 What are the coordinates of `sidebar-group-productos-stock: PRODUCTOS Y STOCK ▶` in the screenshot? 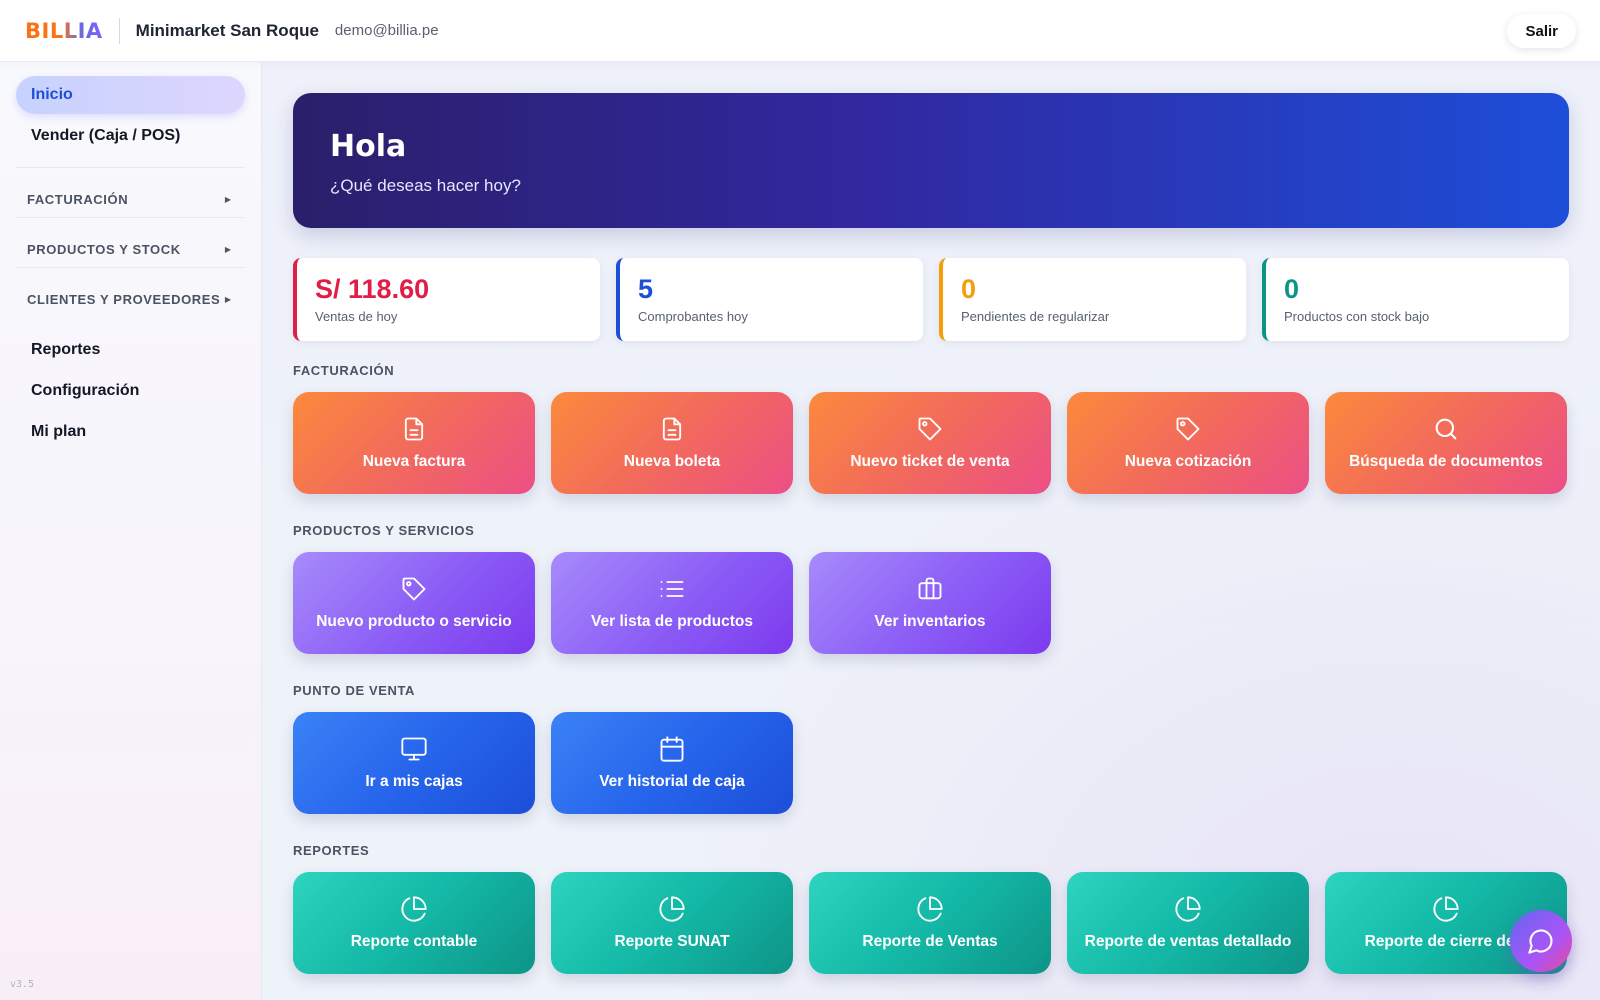 It's located at (130, 242).